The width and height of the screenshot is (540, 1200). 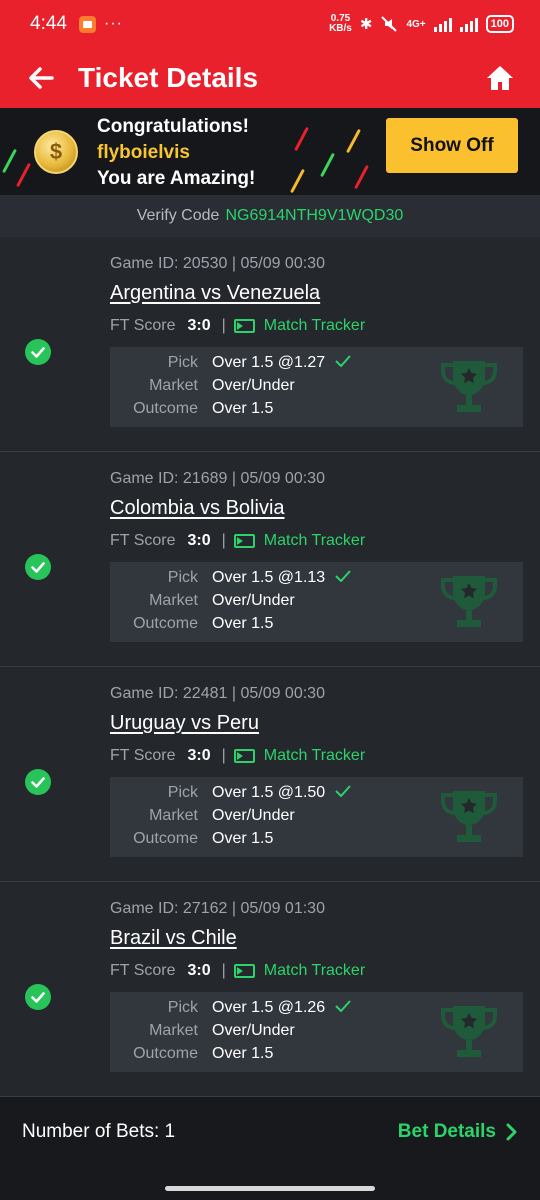 What do you see at coordinates (168, 77) in the screenshot?
I see `page-title: Ticket Details` at bounding box center [168, 77].